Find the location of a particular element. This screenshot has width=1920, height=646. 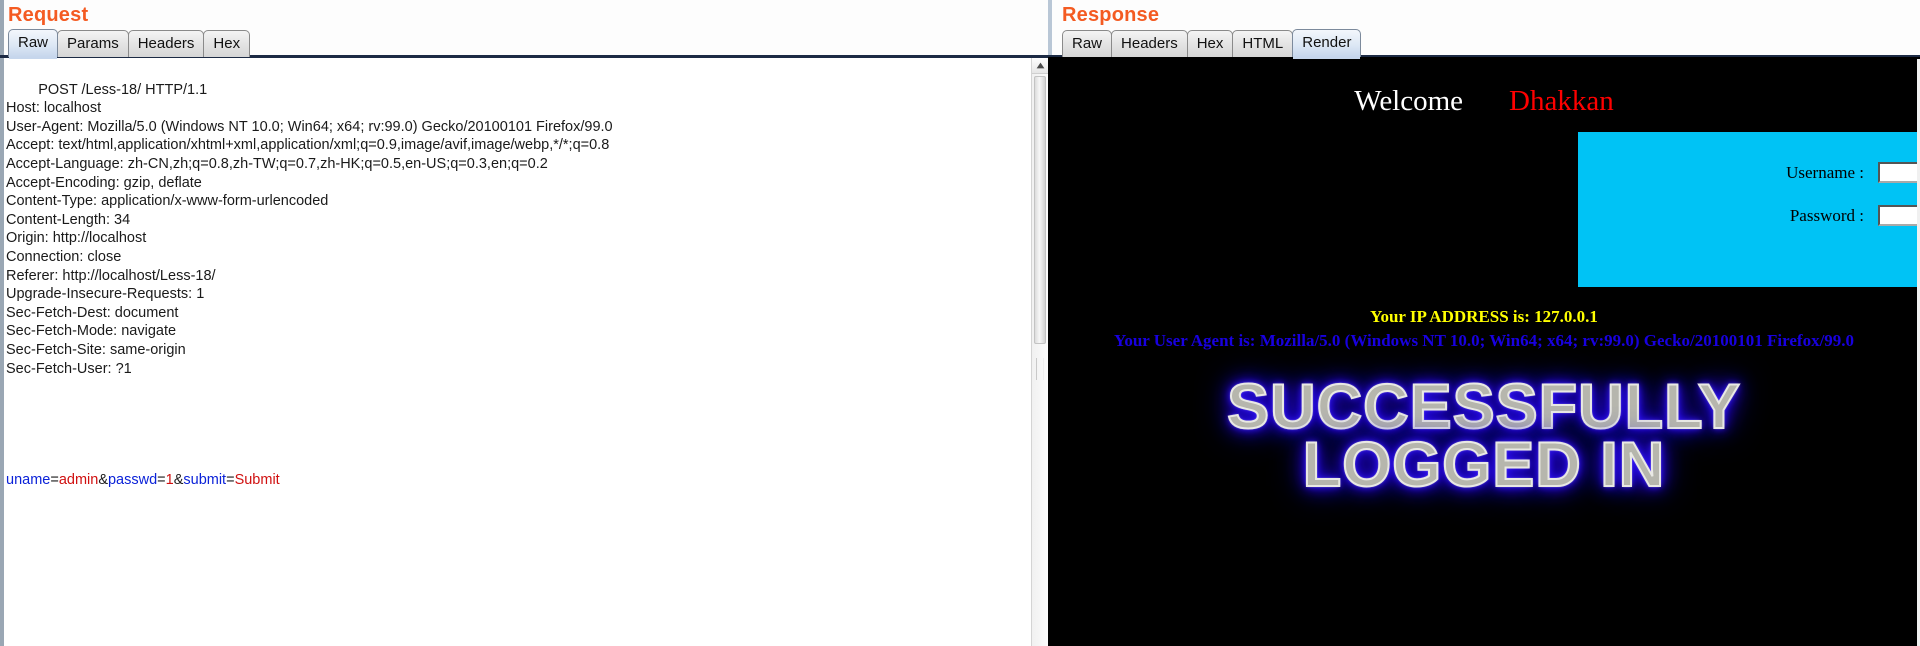

body-param-value: admin is located at coordinates (78, 480).